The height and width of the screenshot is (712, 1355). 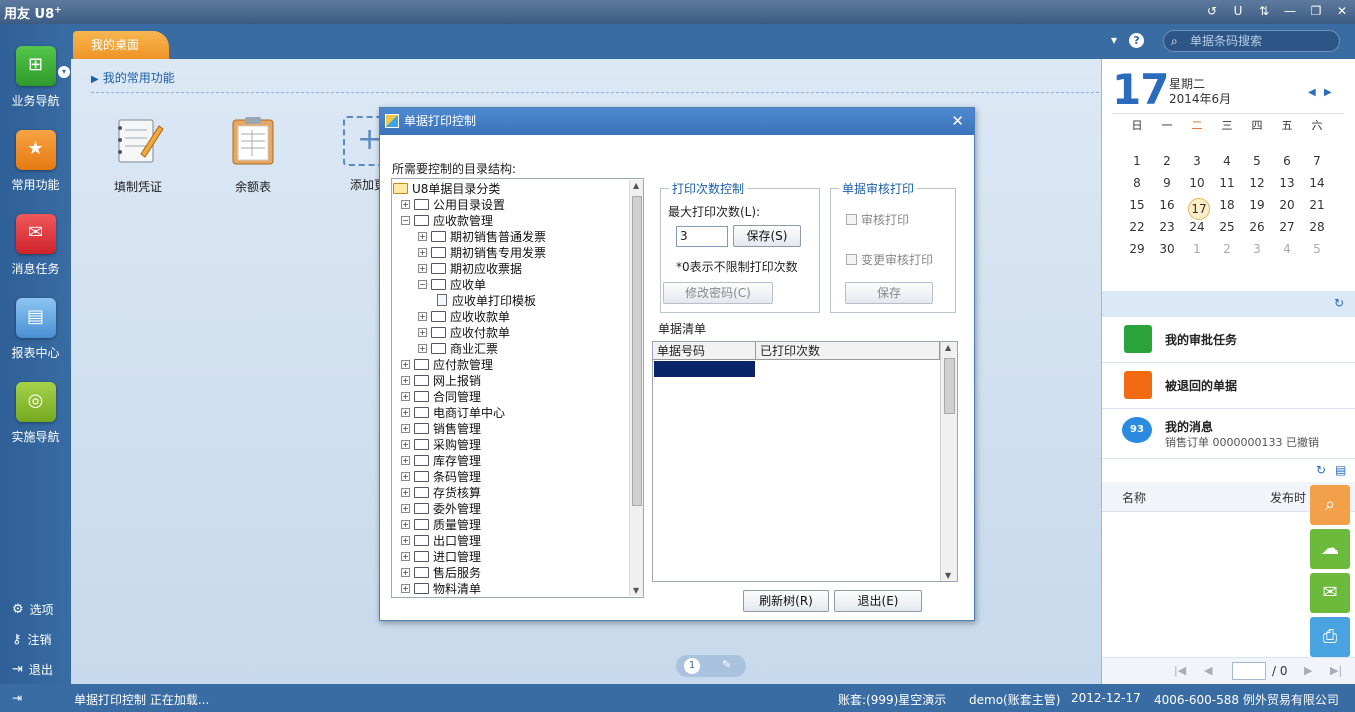 I want to click on save-audit-button: 保存, so click(x=889, y=293).